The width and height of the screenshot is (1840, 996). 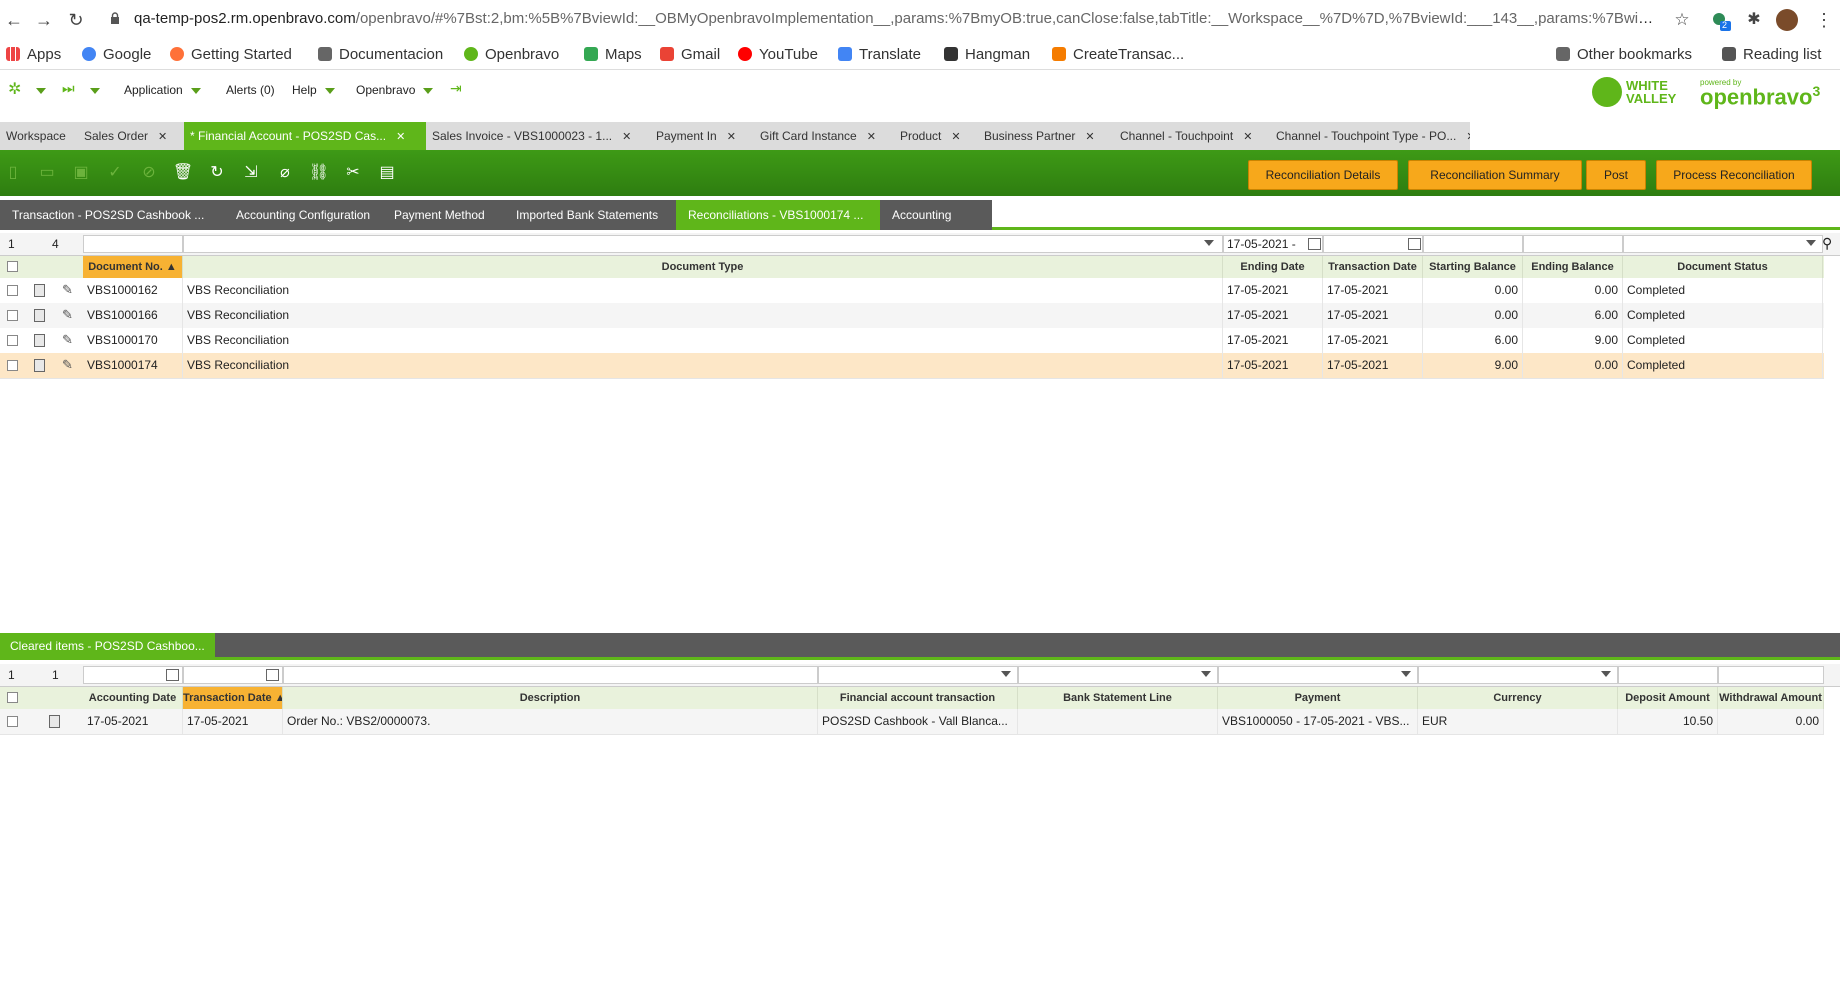 What do you see at coordinates (1771, 698) in the screenshot?
I see `col-withdrawal-amount: Withdrawal Amount` at bounding box center [1771, 698].